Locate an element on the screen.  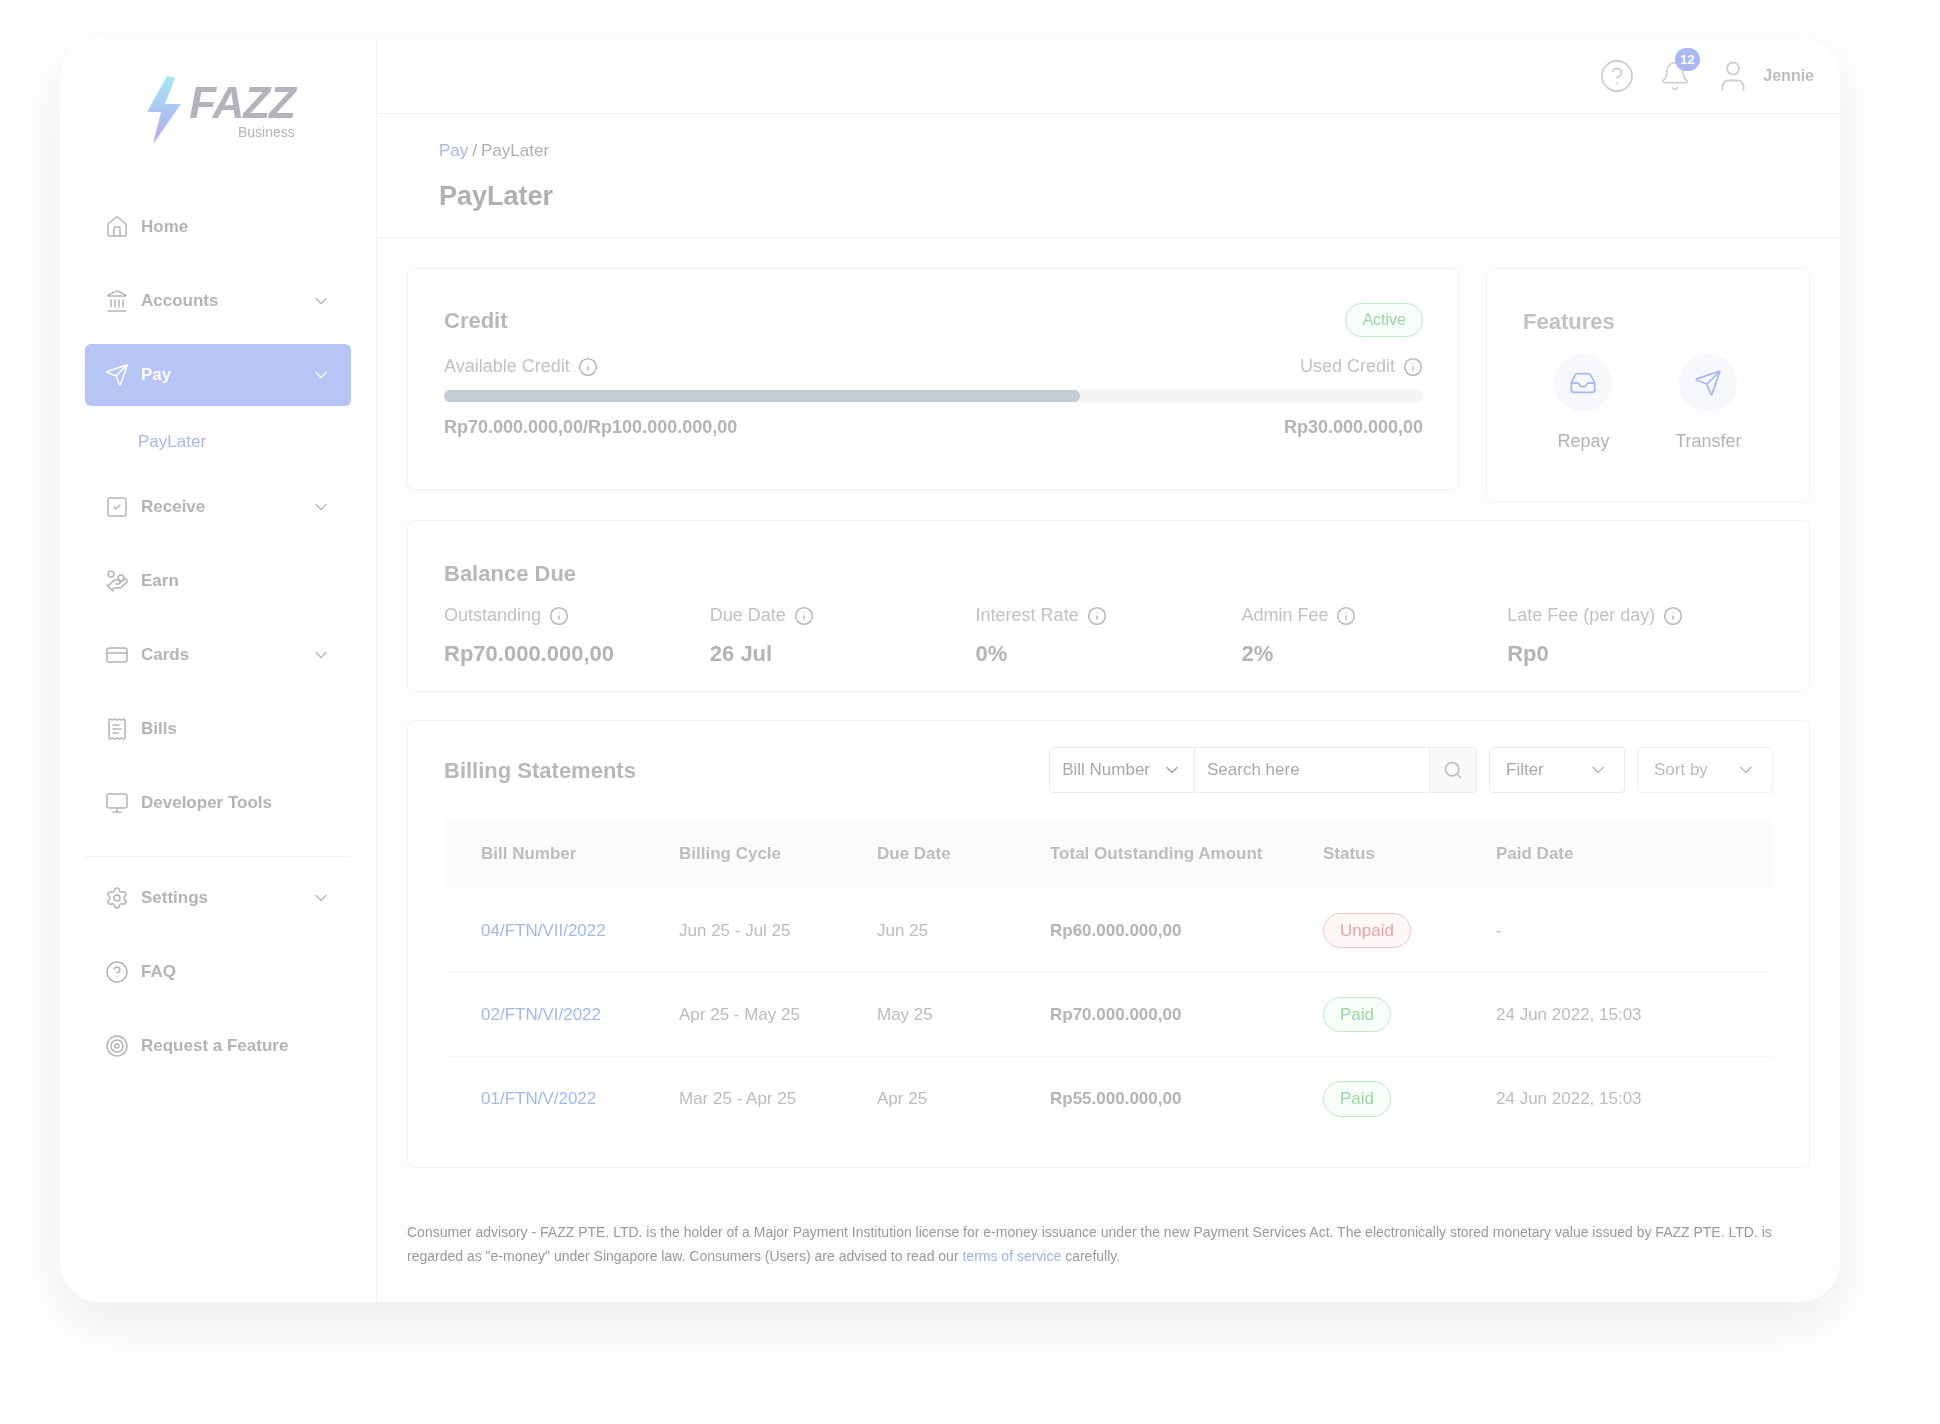
sidebar-item: Request a Feature is located at coordinates (218, 1046).